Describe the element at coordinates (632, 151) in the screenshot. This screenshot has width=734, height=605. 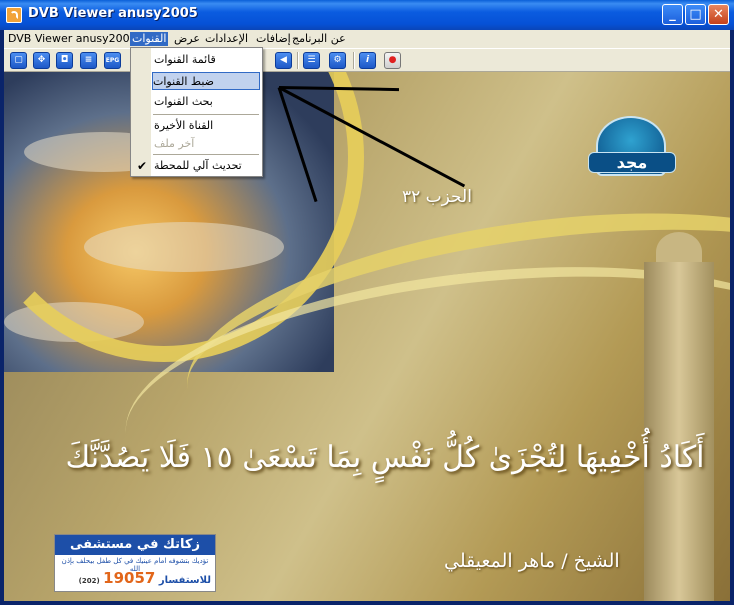
I see `channel-logo: مجد` at that location.